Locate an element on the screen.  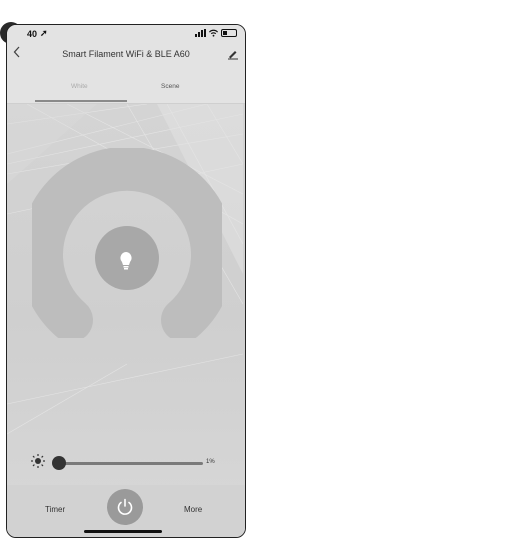
pencil-icon is located at coordinates (233, 55).